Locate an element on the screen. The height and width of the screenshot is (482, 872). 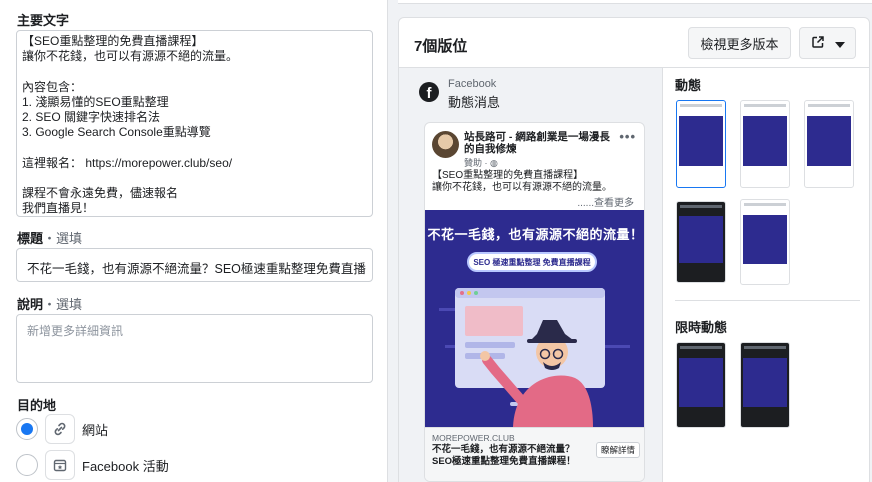
share-preview-button is located at coordinates (827, 43).